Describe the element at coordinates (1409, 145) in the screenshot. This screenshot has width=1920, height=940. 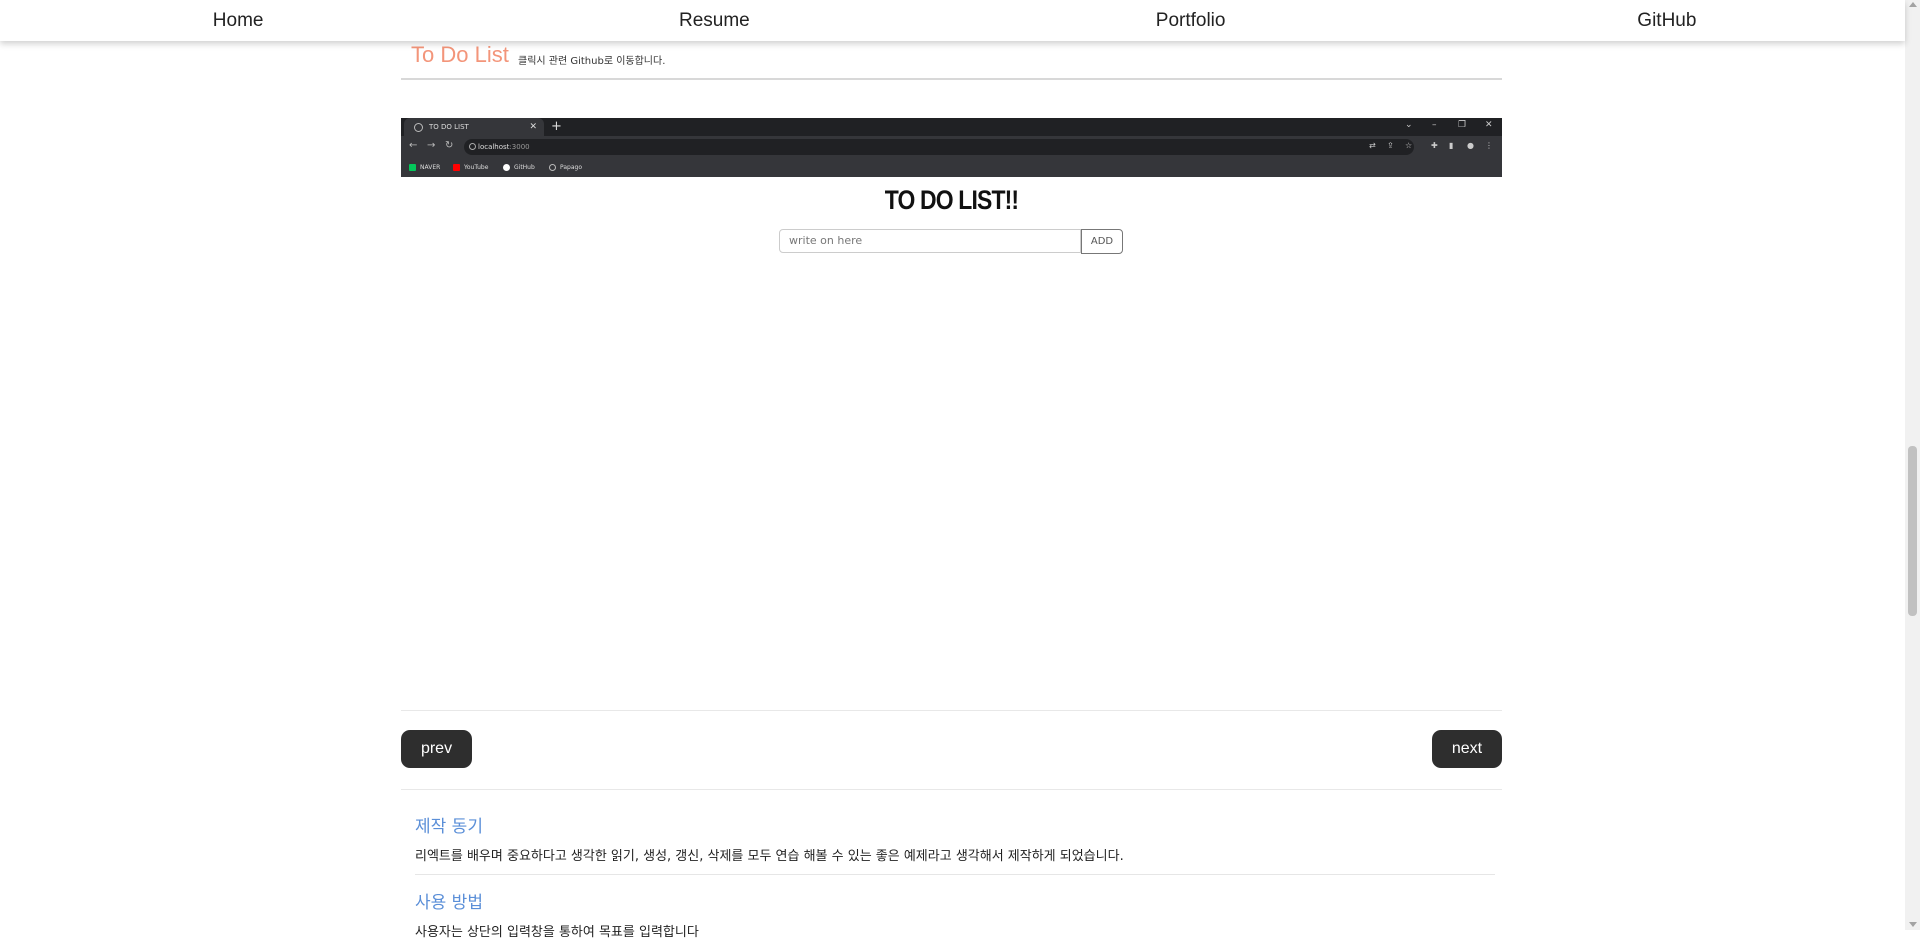
I see `star-icon: ☆` at that location.